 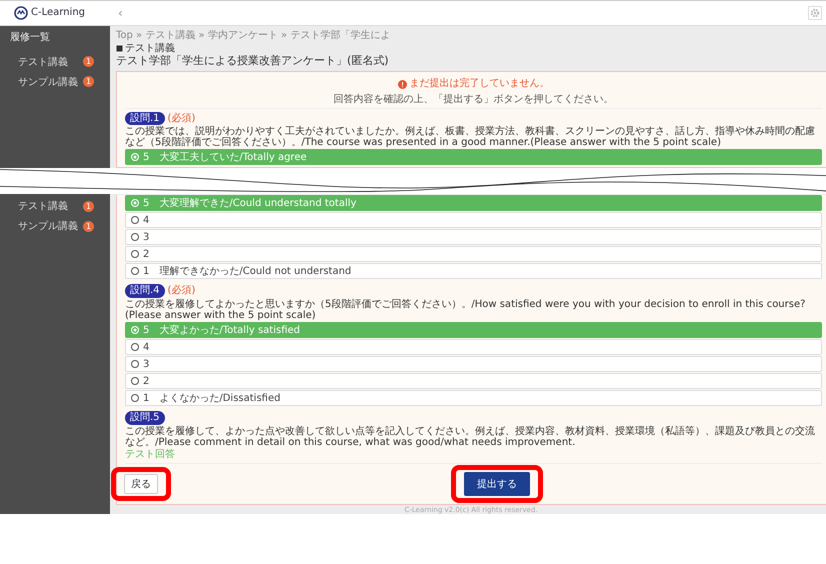 I want to click on question-number: 設問.5, so click(x=145, y=418).